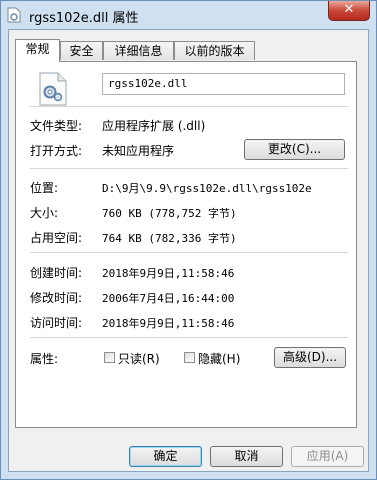  What do you see at coordinates (168, 273) in the screenshot?
I see `created-value: 2018年9月9日,11:58:46` at bounding box center [168, 273].